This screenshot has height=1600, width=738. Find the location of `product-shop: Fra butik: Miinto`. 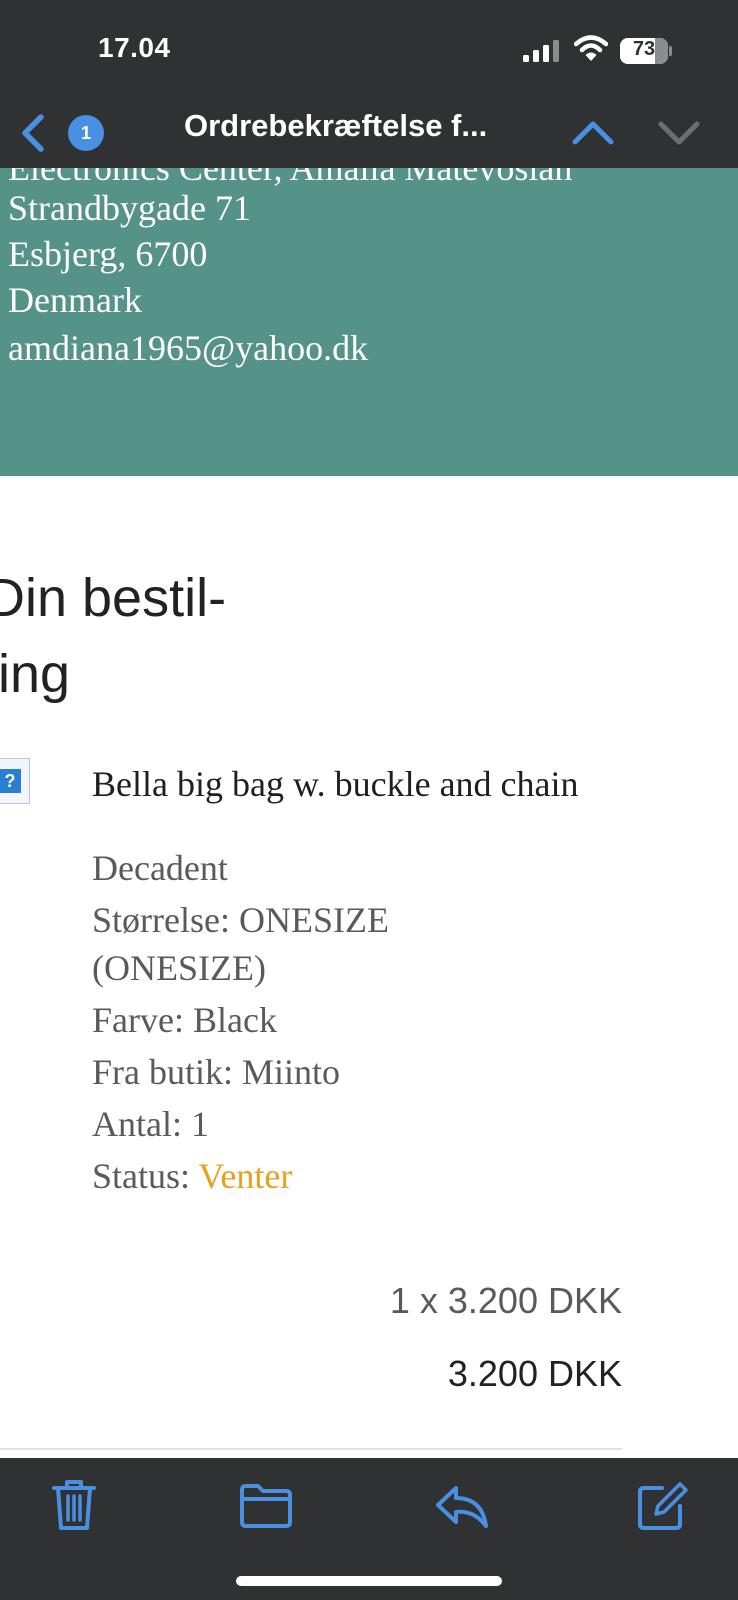

product-shop: Fra butik: Miinto is located at coordinates (216, 1072).